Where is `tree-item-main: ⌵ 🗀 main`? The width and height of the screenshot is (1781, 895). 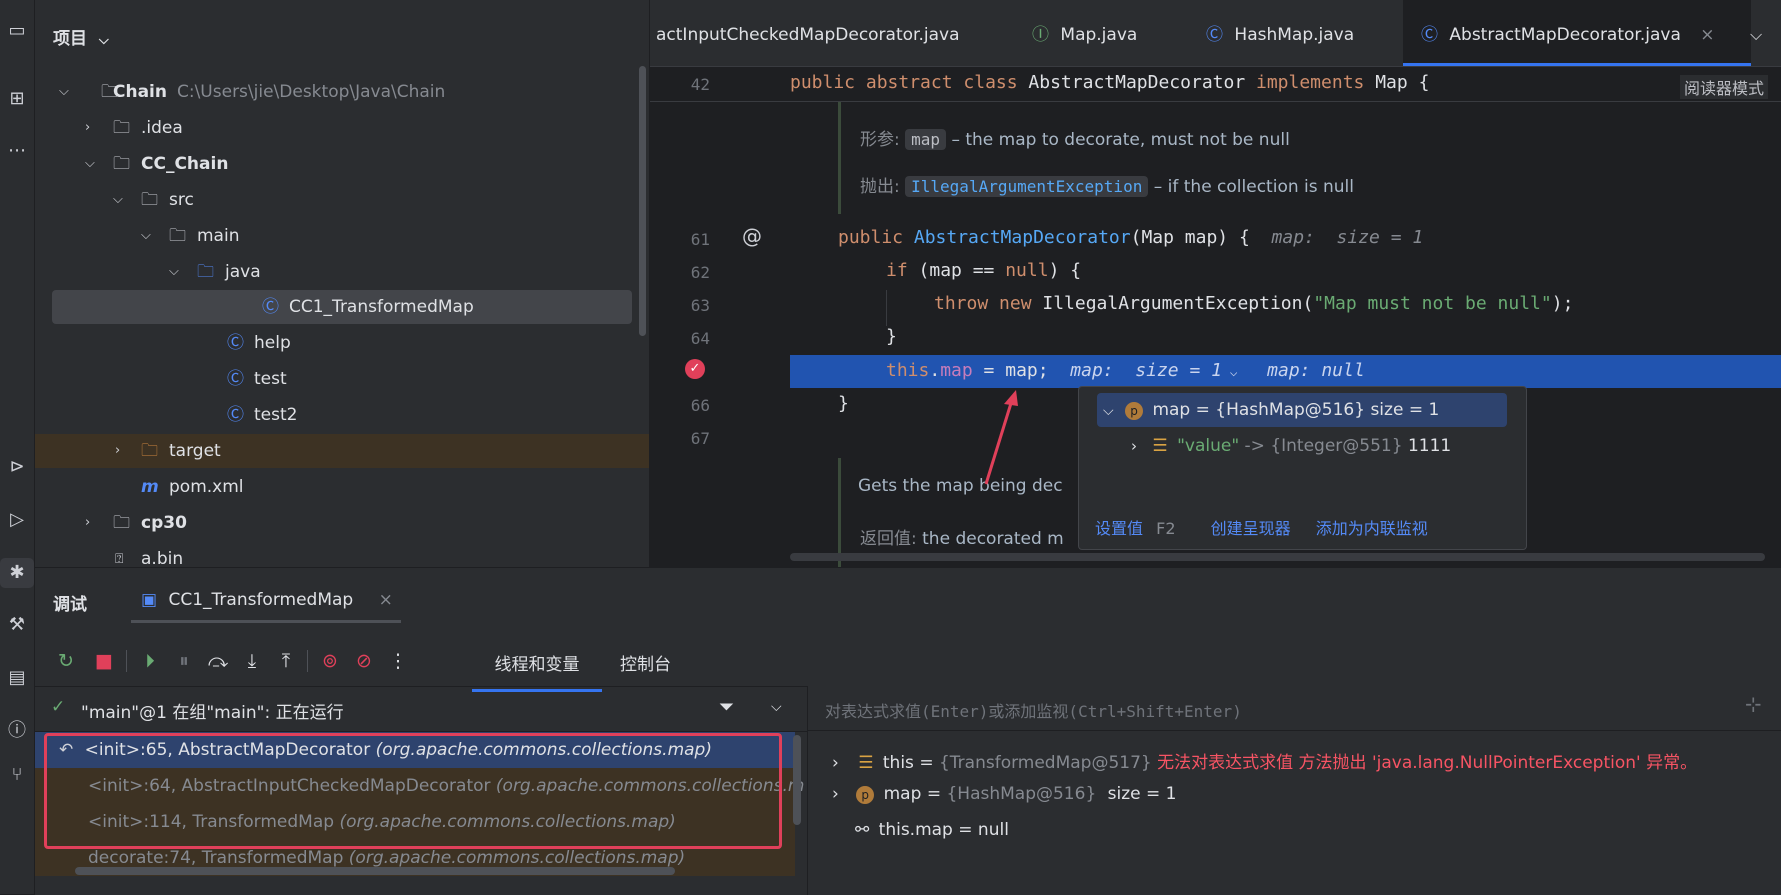 tree-item-main: ⌵ 🗀 main is located at coordinates (342, 236).